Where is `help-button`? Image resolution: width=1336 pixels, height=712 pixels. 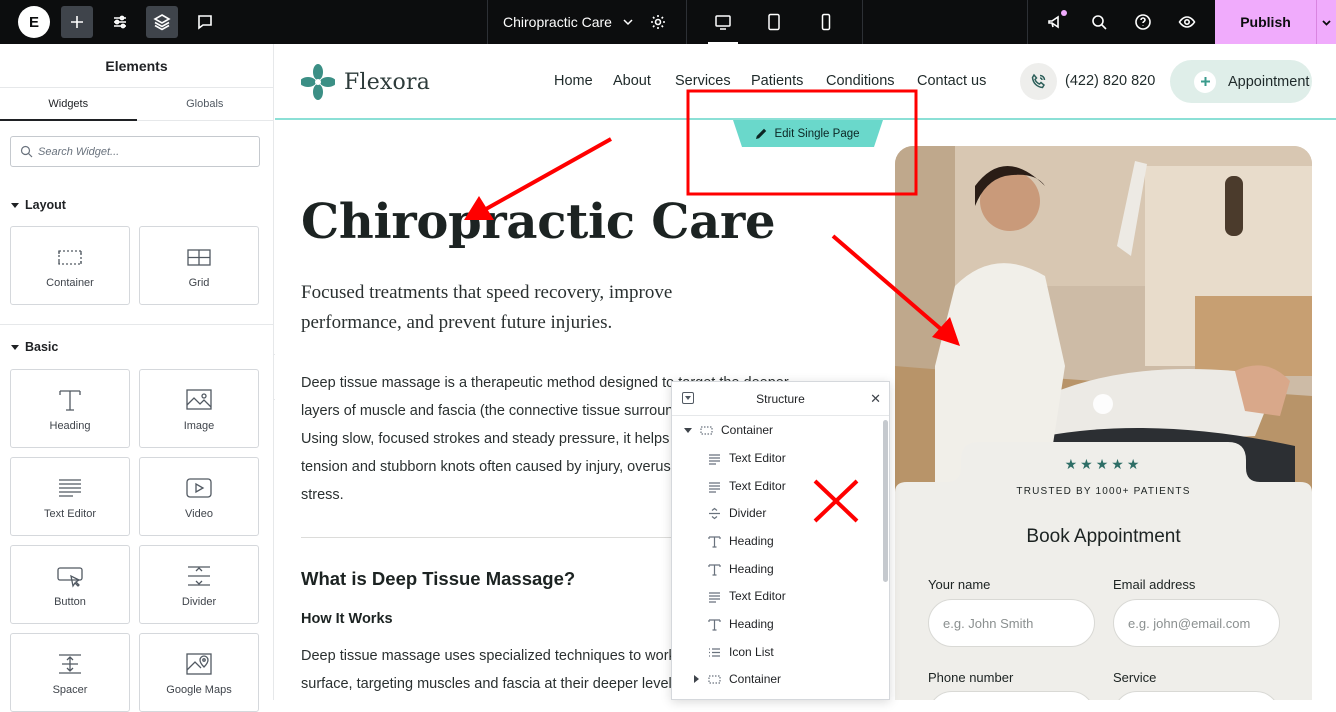 help-button is located at coordinates (1143, 22).